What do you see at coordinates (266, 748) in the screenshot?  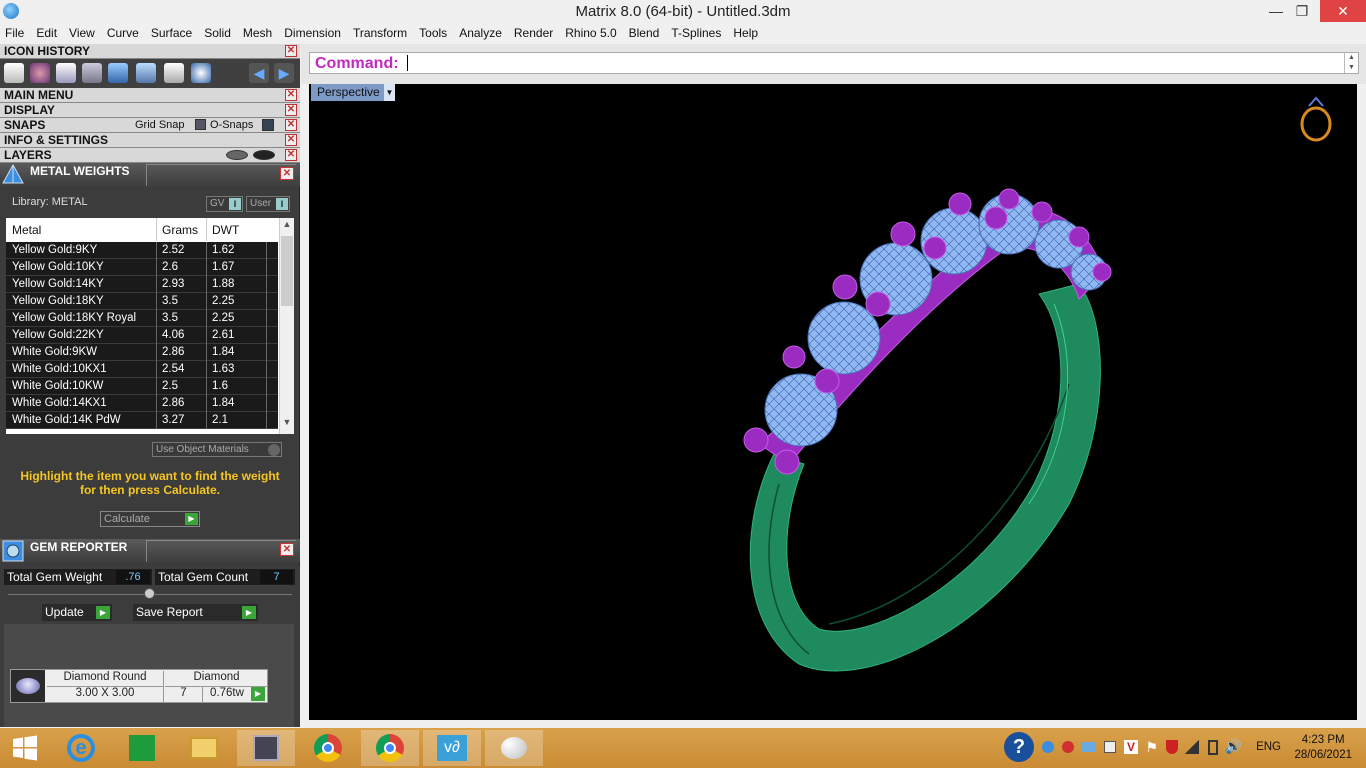 I see `matrix-app-taskbar-icon` at bounding box center [266, 748].